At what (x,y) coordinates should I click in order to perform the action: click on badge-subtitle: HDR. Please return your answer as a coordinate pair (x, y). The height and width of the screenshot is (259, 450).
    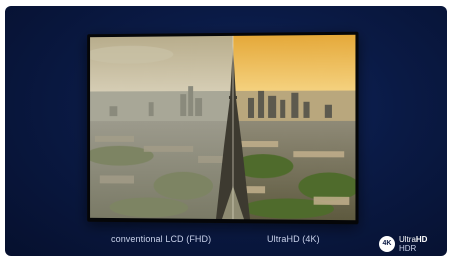
    Looking at the image, I should click on (408, 248).